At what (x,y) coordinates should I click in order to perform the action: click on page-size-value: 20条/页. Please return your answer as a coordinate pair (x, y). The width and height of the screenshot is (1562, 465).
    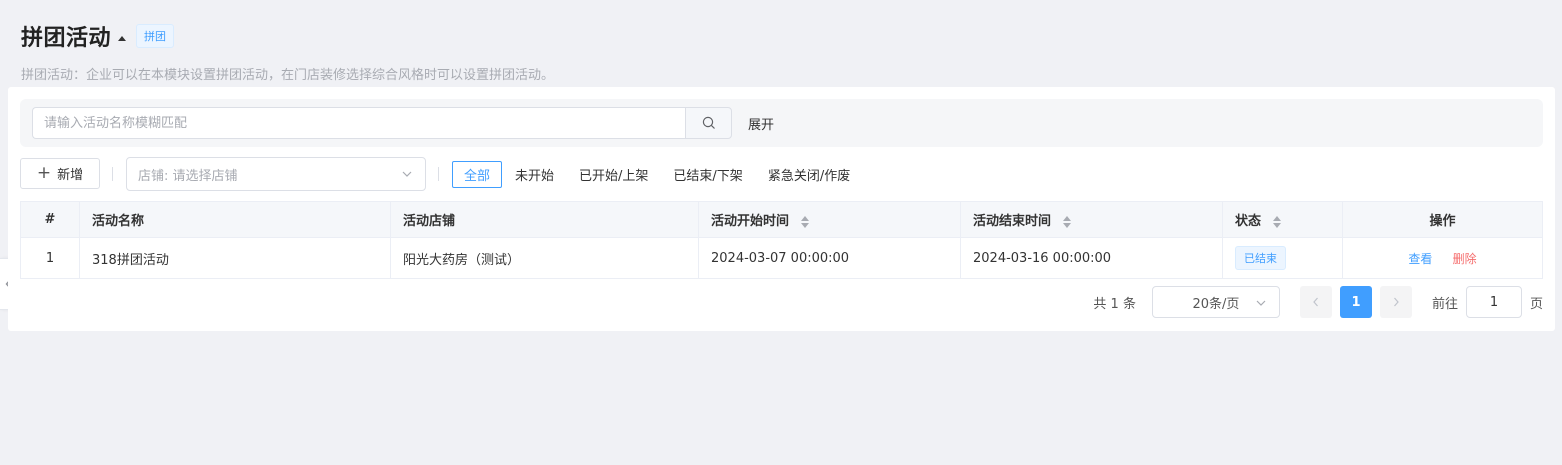
    Looking at the image, I should click on (1216, 304).